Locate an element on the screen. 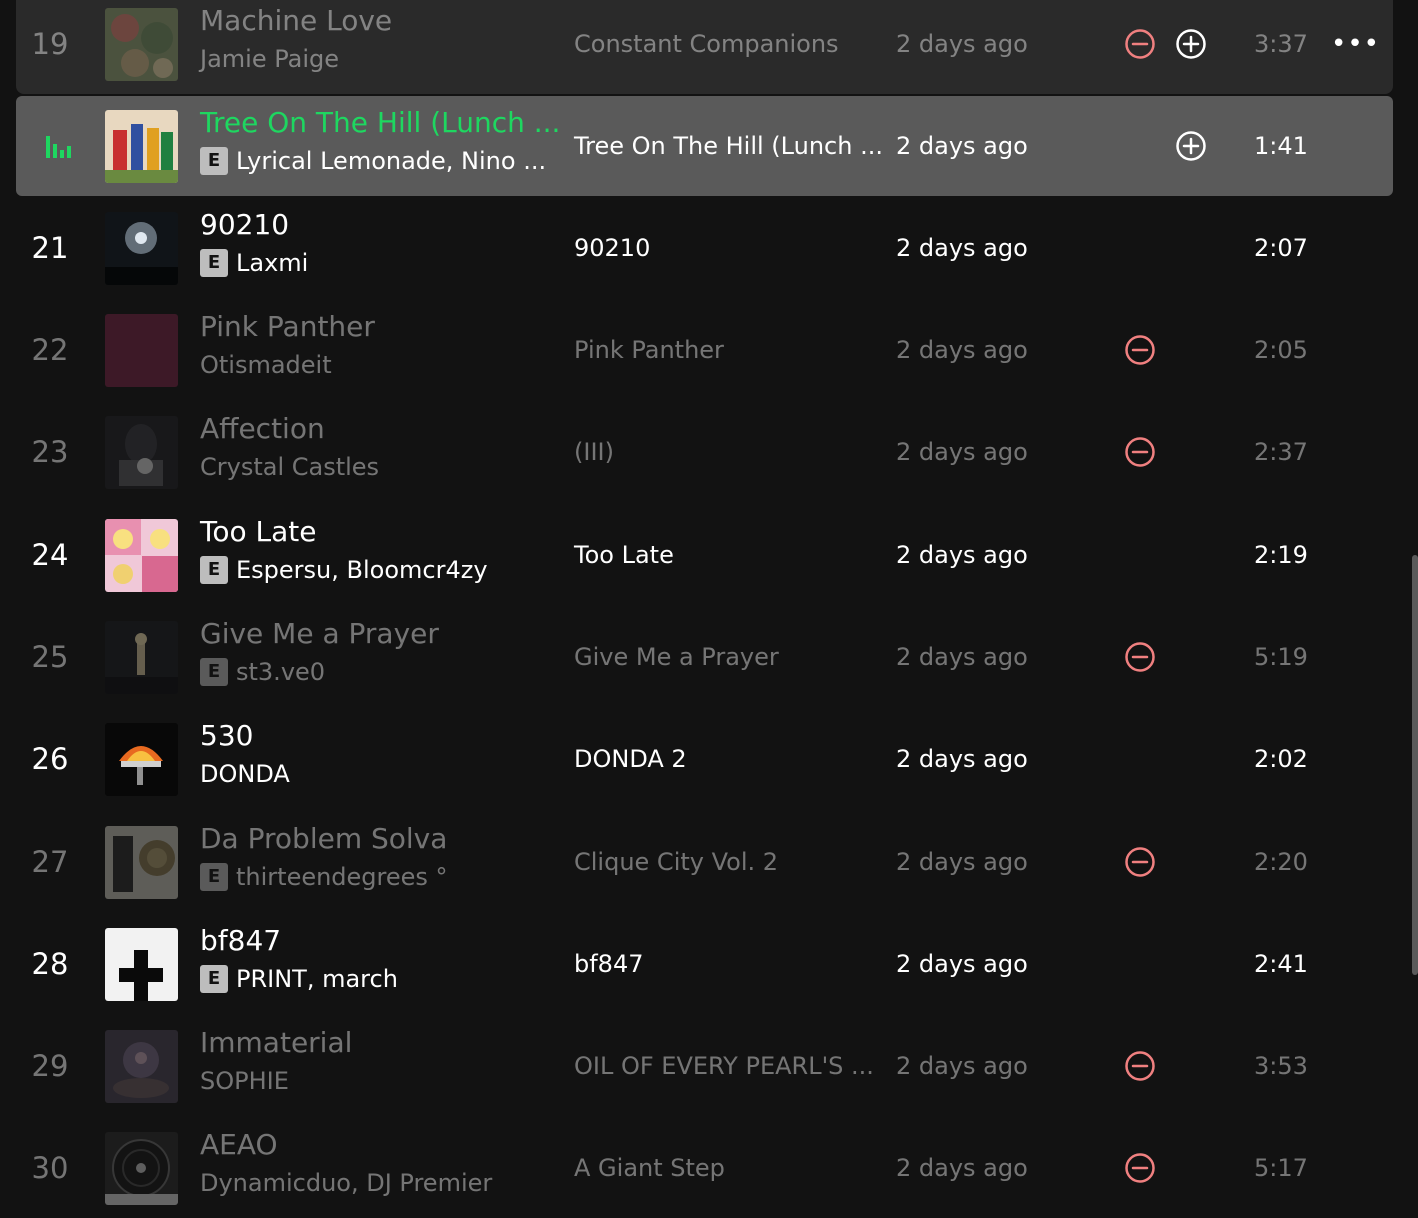 The height and width of the screenshot is (1218, 1418). album-art-too-late is located at coordinates (141, 555).